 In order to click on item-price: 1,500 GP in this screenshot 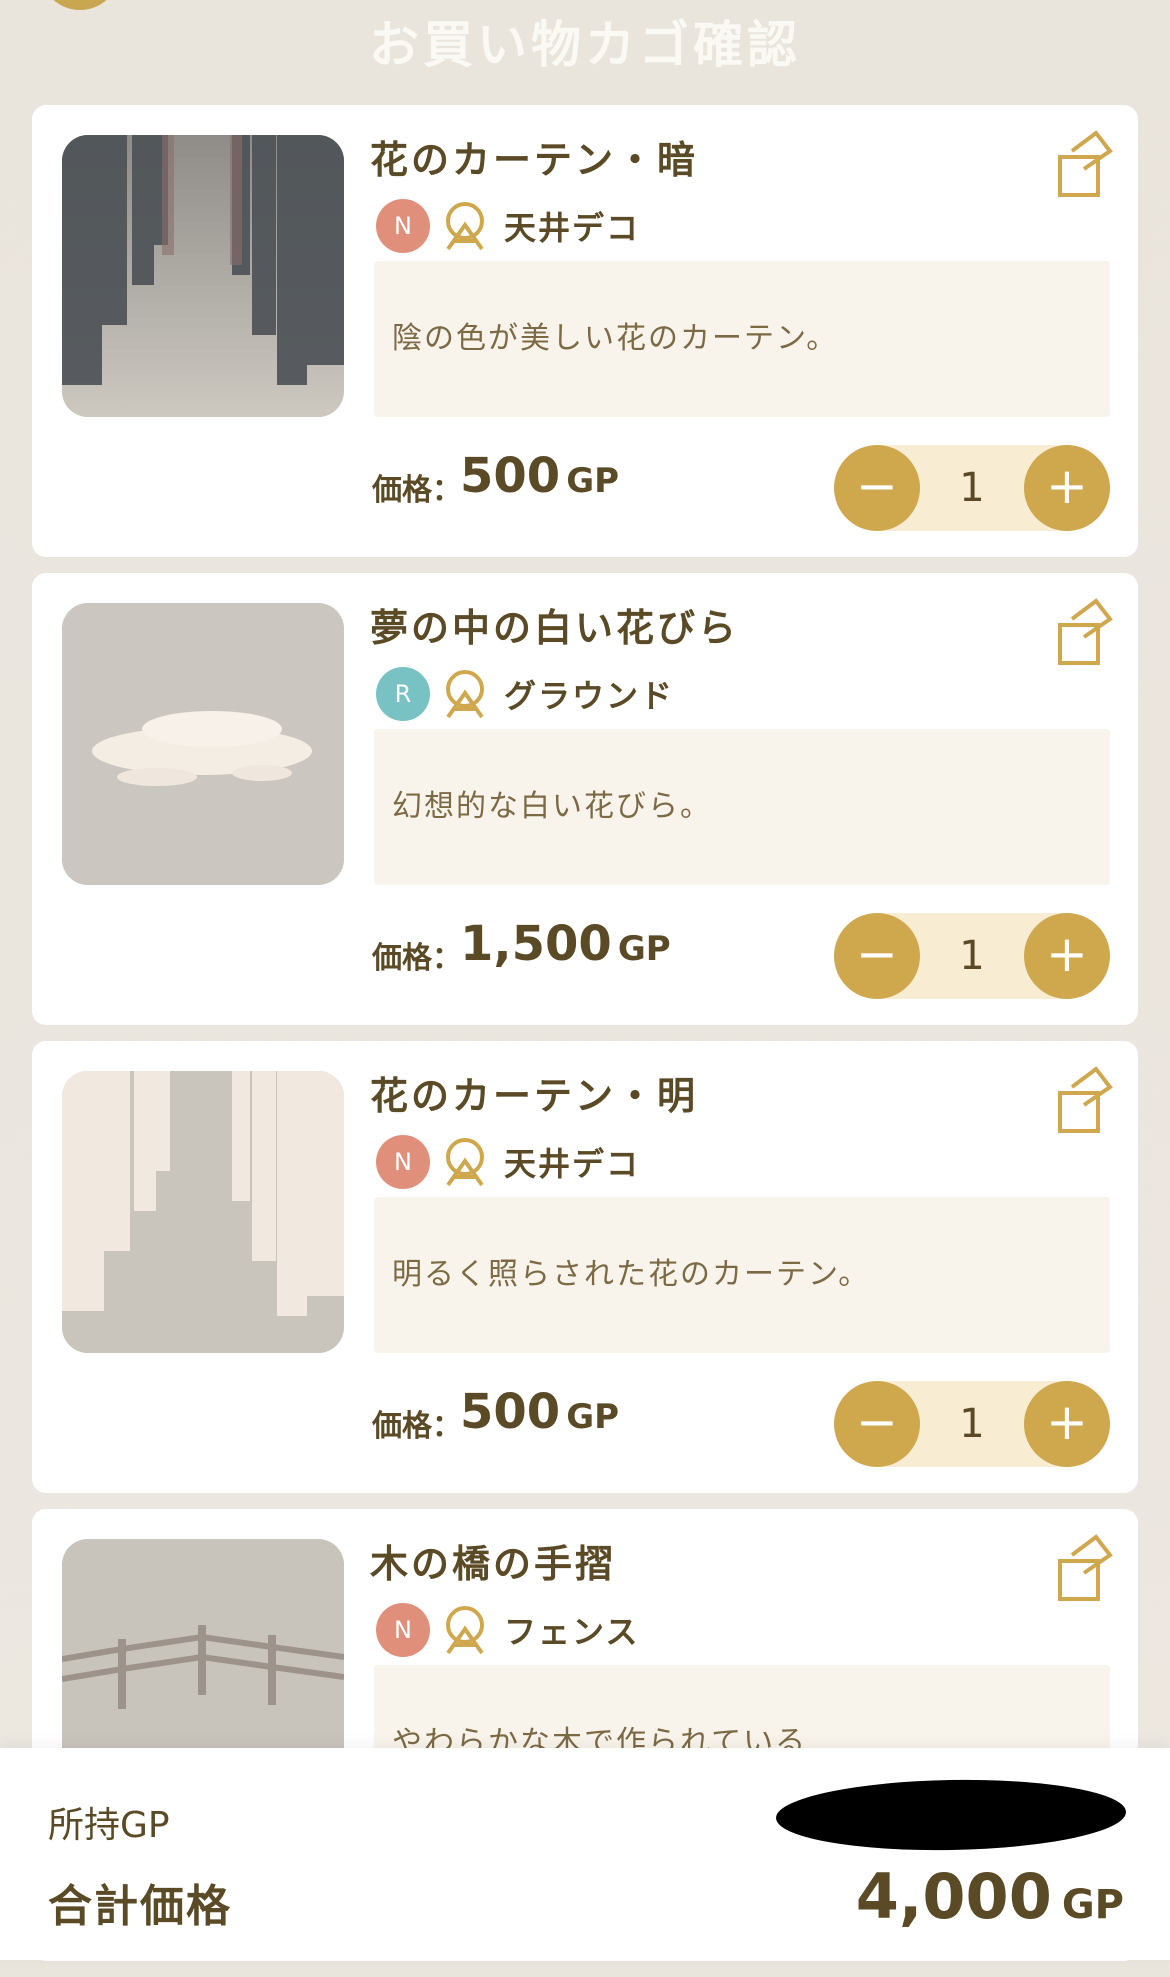, I will do `click(565, 944)`.